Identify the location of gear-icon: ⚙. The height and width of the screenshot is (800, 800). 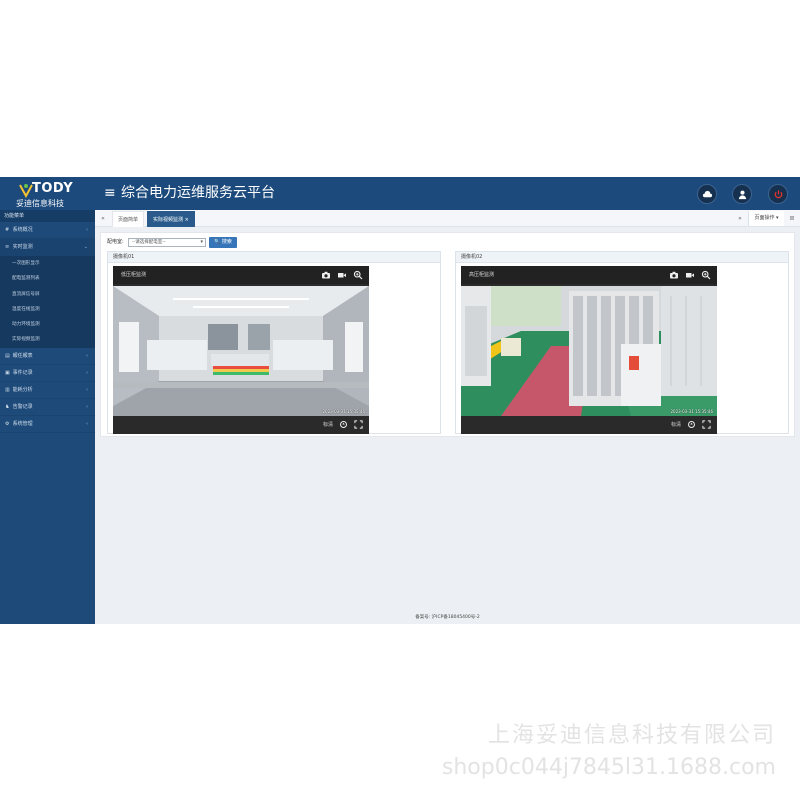
(7, 423).